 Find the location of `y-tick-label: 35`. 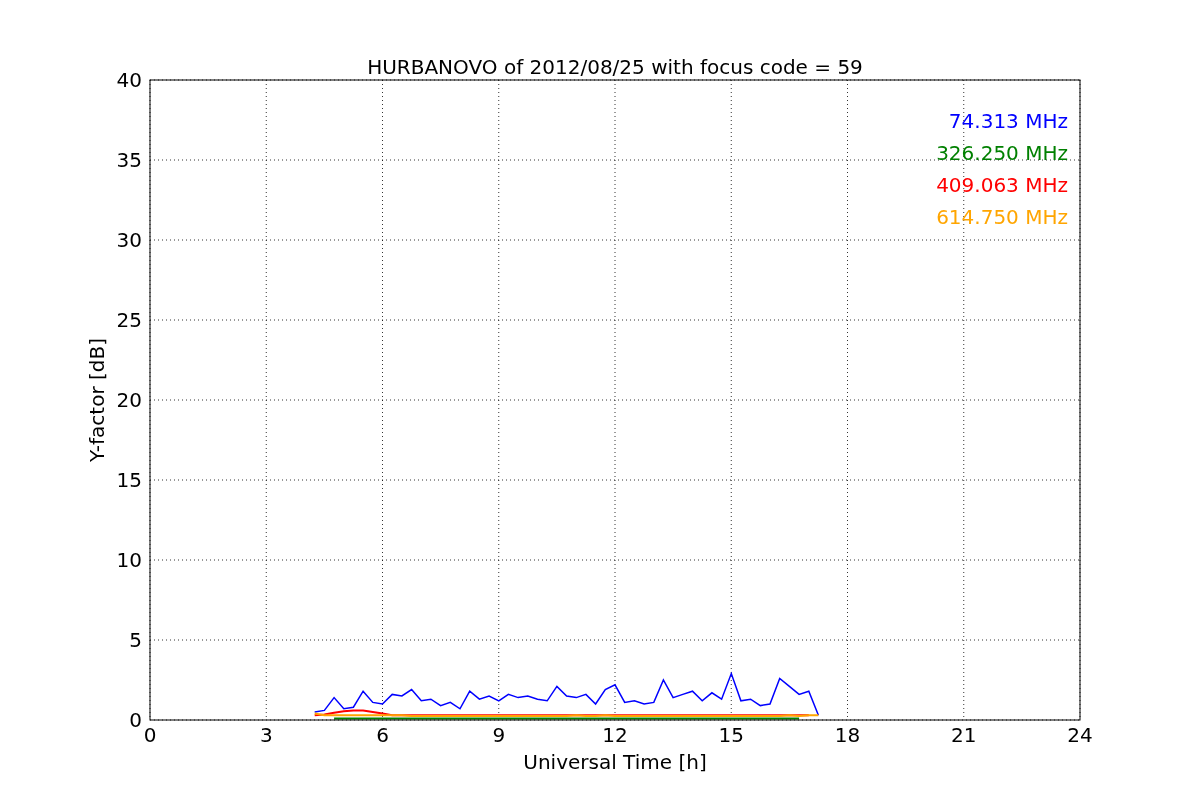

y-tick-label: 35 is located at coordinates (129, 160).